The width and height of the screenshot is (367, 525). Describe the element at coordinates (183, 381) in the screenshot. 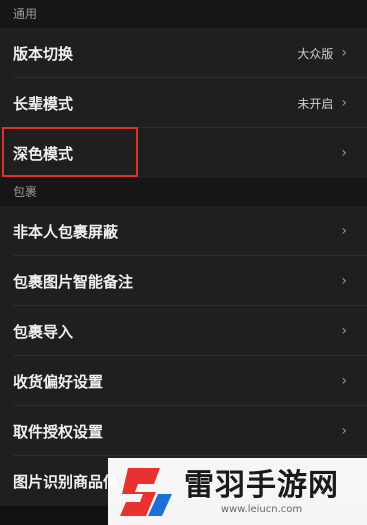

I see `delivery-preference-row: 收货偏好设置 ›` at that location.